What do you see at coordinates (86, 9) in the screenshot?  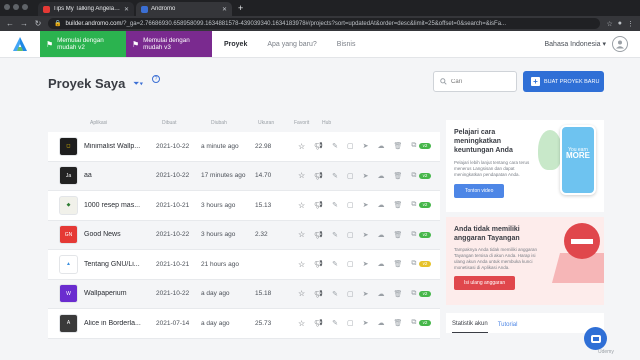 I see `browser-tab-1: Tips My Talking Angela 2 and ✕` at bounding box center [86, 9].